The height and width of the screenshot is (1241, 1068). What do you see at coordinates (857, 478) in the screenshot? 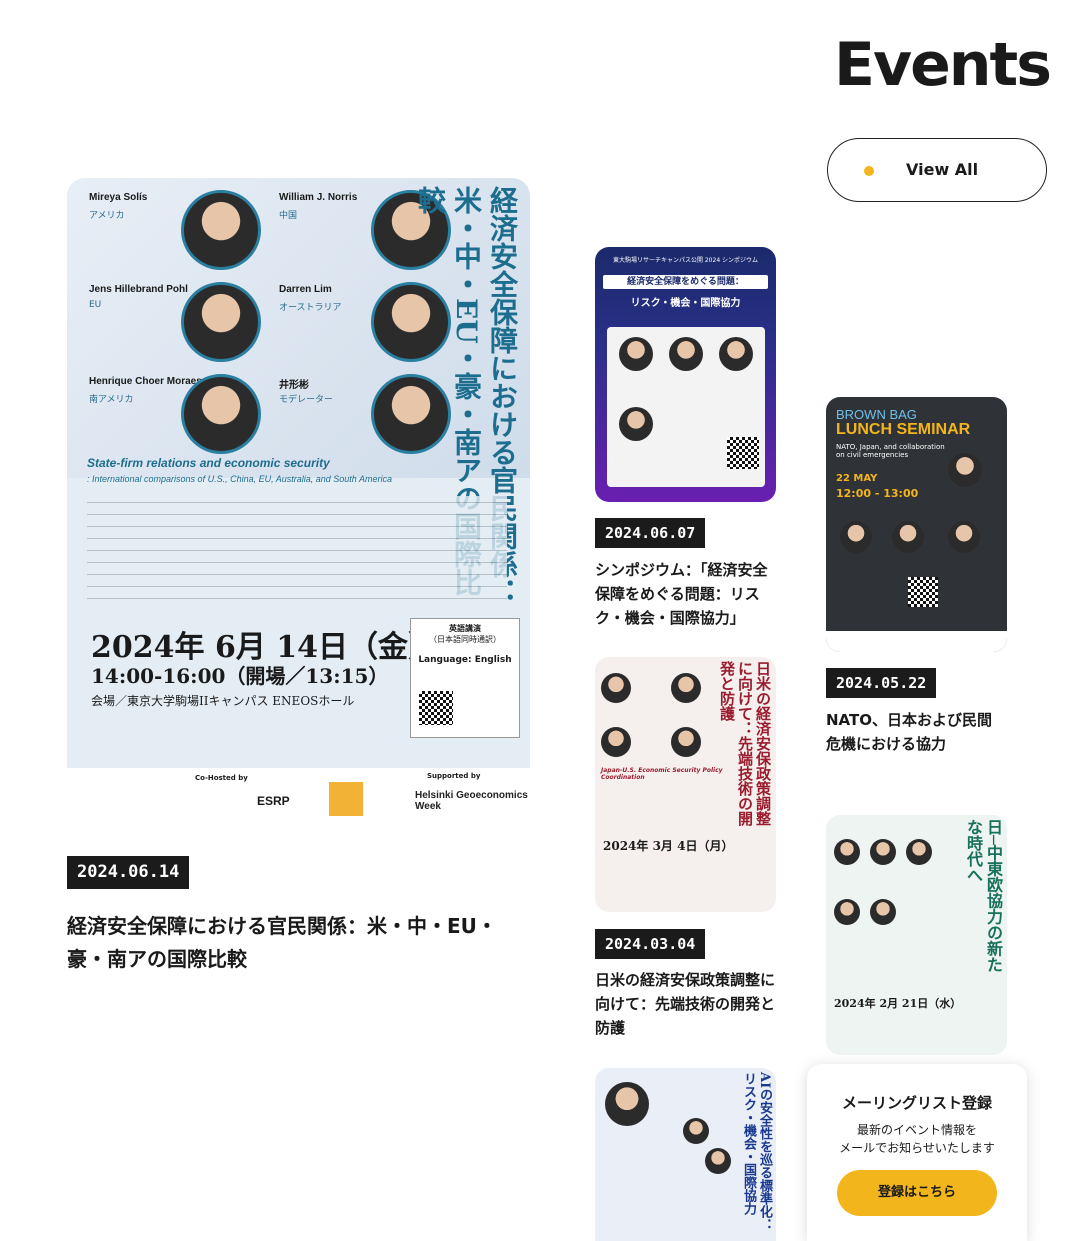
I see `poster-date: 22 MAY` at bounding box center [857, 478].